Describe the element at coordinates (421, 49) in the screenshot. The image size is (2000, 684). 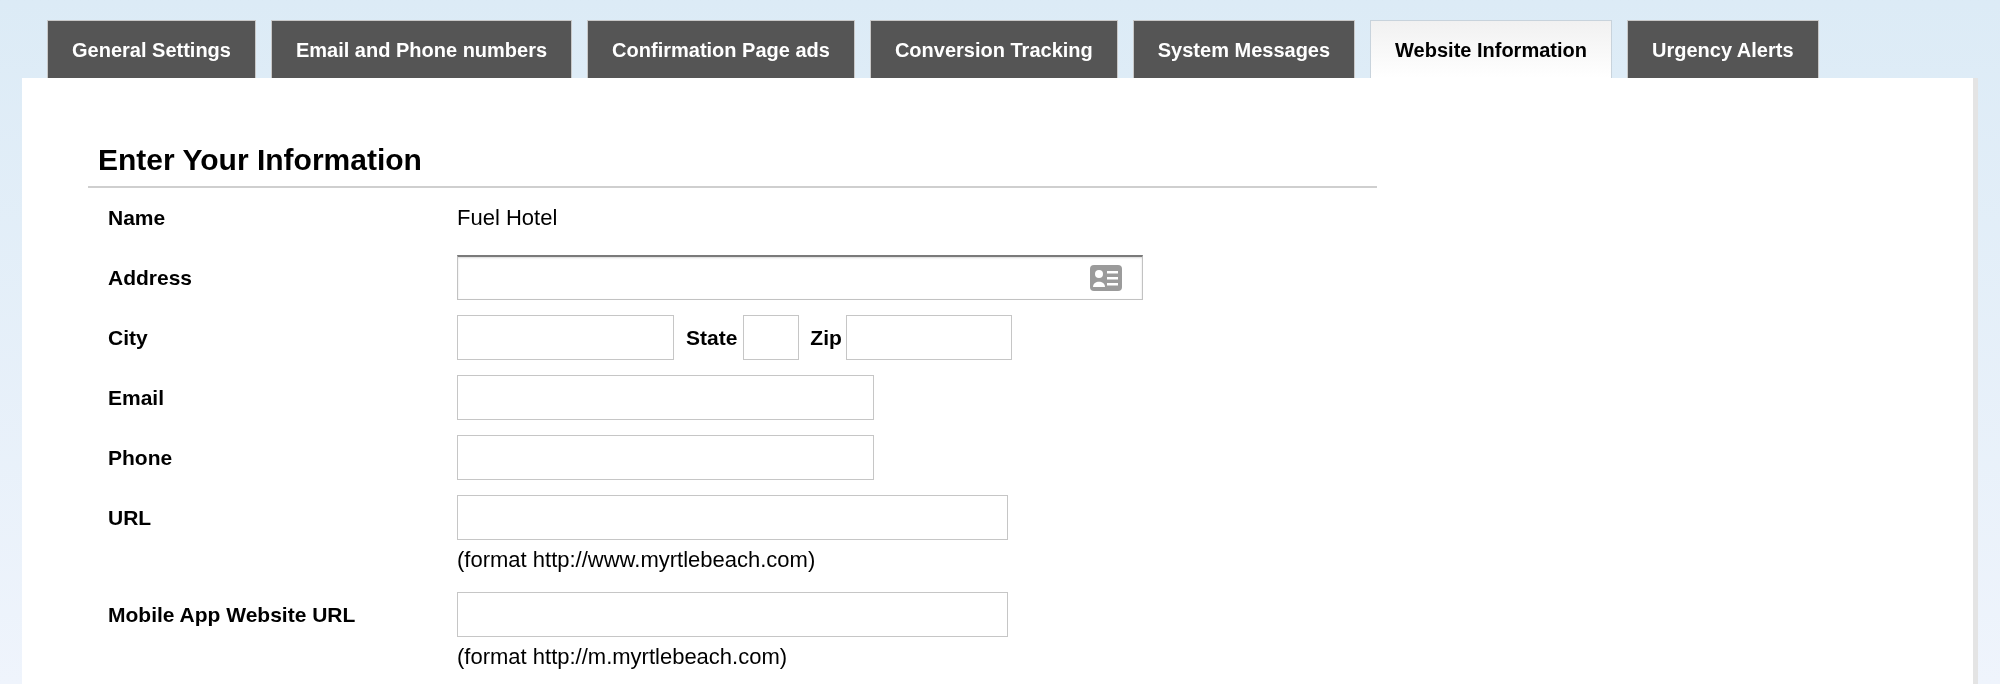
I see `tab: Email and Phone numbers` at that location.